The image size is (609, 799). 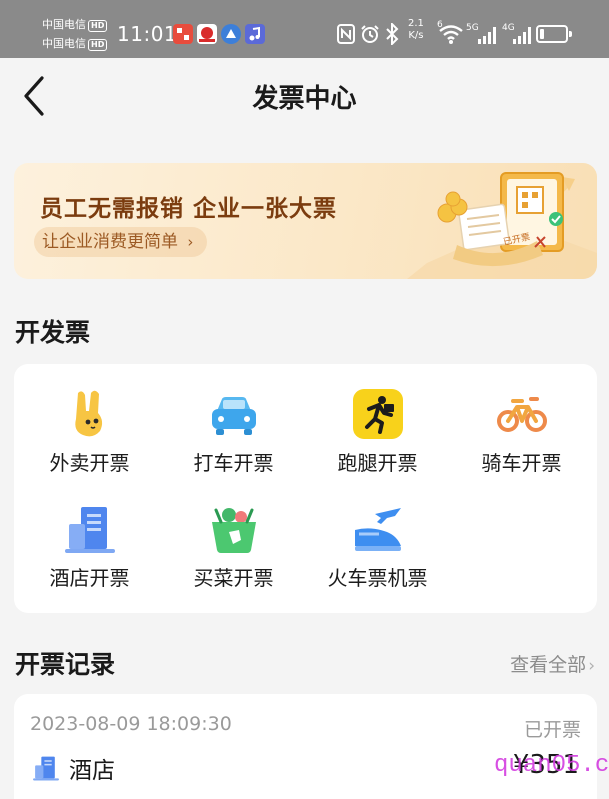 I want to click on grid-item-label: 打车开票, so click(x=233, y=463).